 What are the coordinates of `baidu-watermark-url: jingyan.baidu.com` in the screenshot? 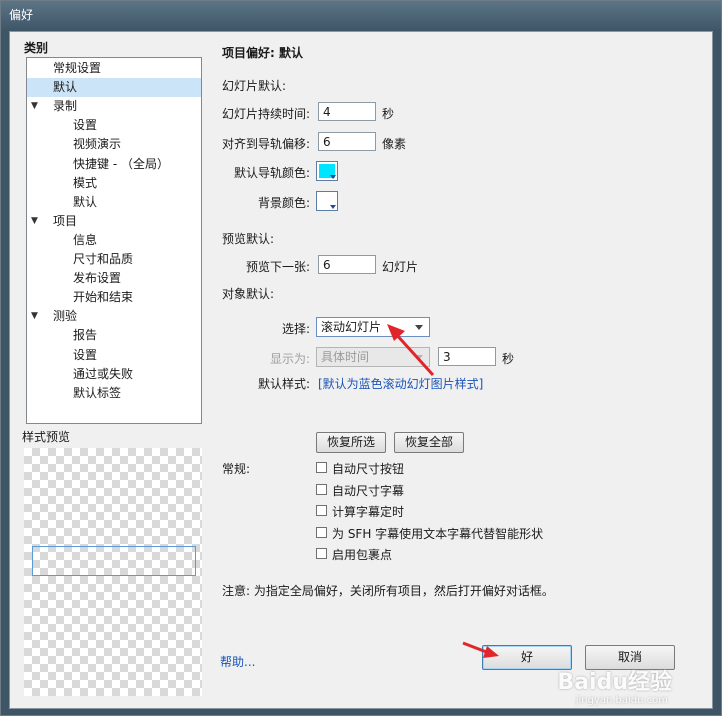 It's located at (621, 700).